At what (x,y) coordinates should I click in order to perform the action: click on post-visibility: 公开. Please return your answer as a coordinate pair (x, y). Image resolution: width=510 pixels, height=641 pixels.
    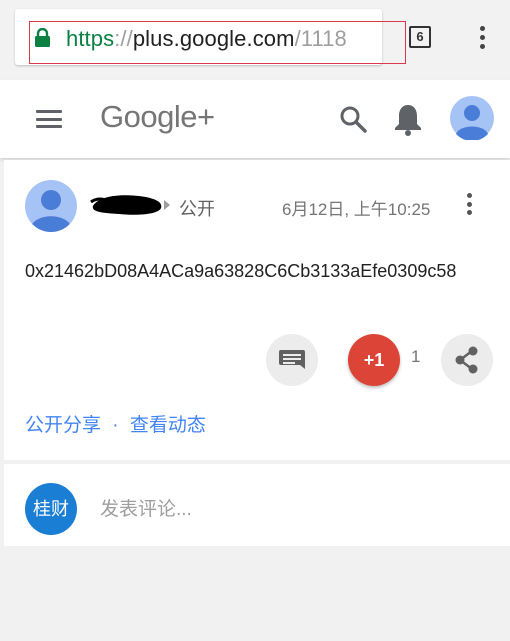
    Looking at the image, I should click on (197, 208).